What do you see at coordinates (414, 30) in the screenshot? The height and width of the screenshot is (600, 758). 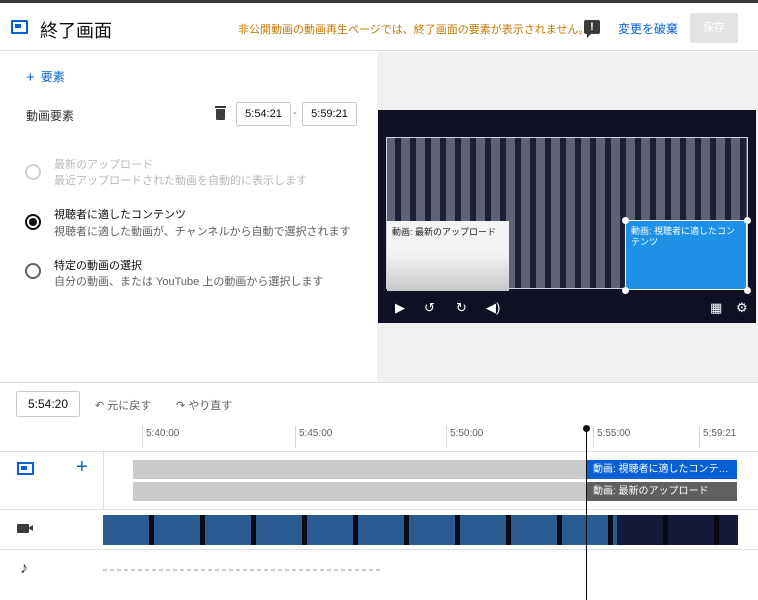 I see `private-video-warning: 非公開動画の動画再生ページでは、終了画面の要素が表示されません。` at bounding box center [414, 30].